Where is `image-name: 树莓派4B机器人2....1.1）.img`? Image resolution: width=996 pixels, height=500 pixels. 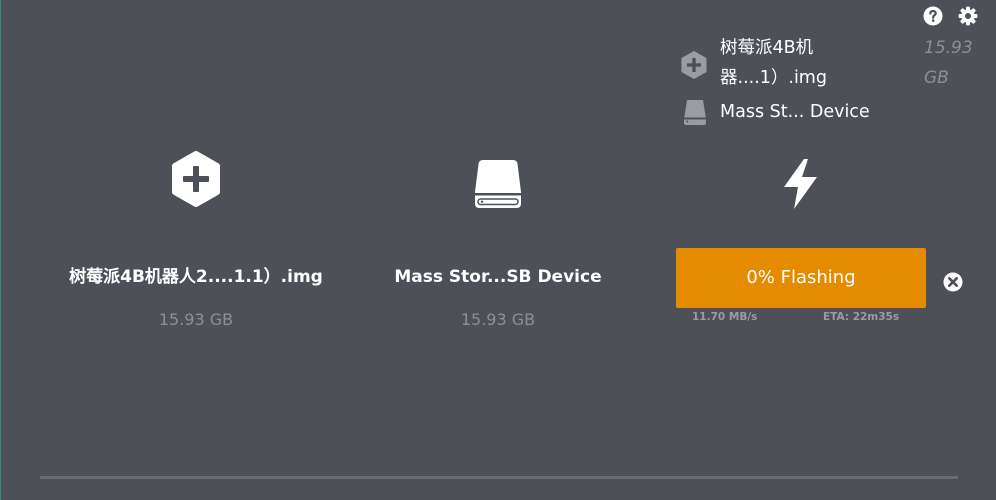
image-name: 树莓派4B机器人2....1.1）.img is located at coordinates (196, 277).